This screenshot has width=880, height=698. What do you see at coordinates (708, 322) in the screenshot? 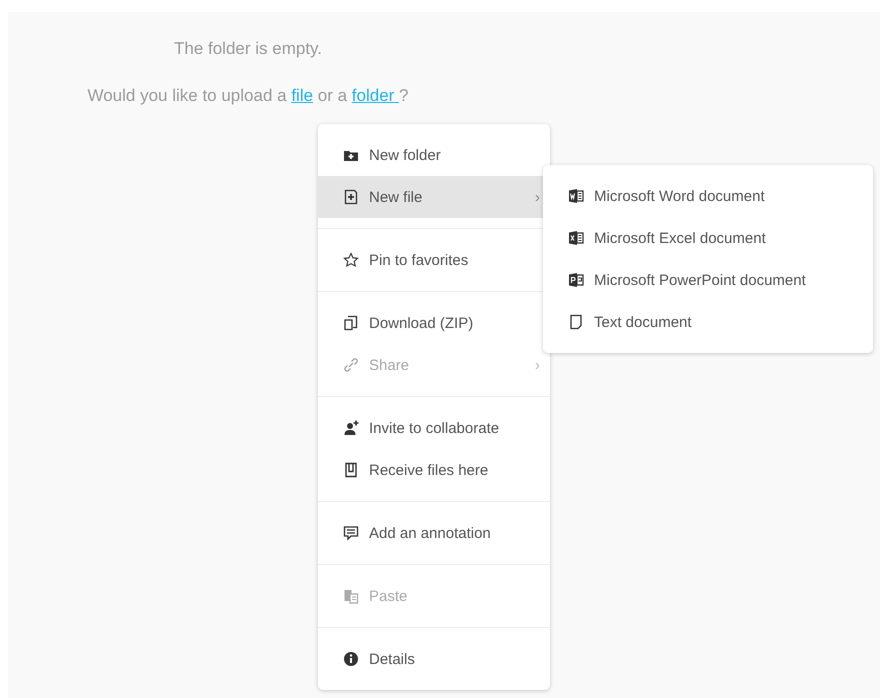
I see `menu-item: Text document` at bounding box center [708, 322].